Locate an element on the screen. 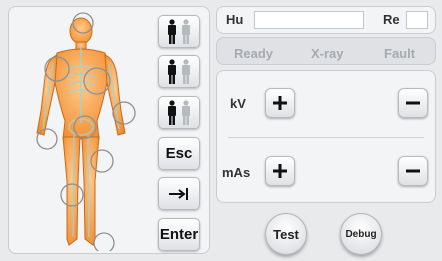  controls-divider is located at coordinates (326, 137).